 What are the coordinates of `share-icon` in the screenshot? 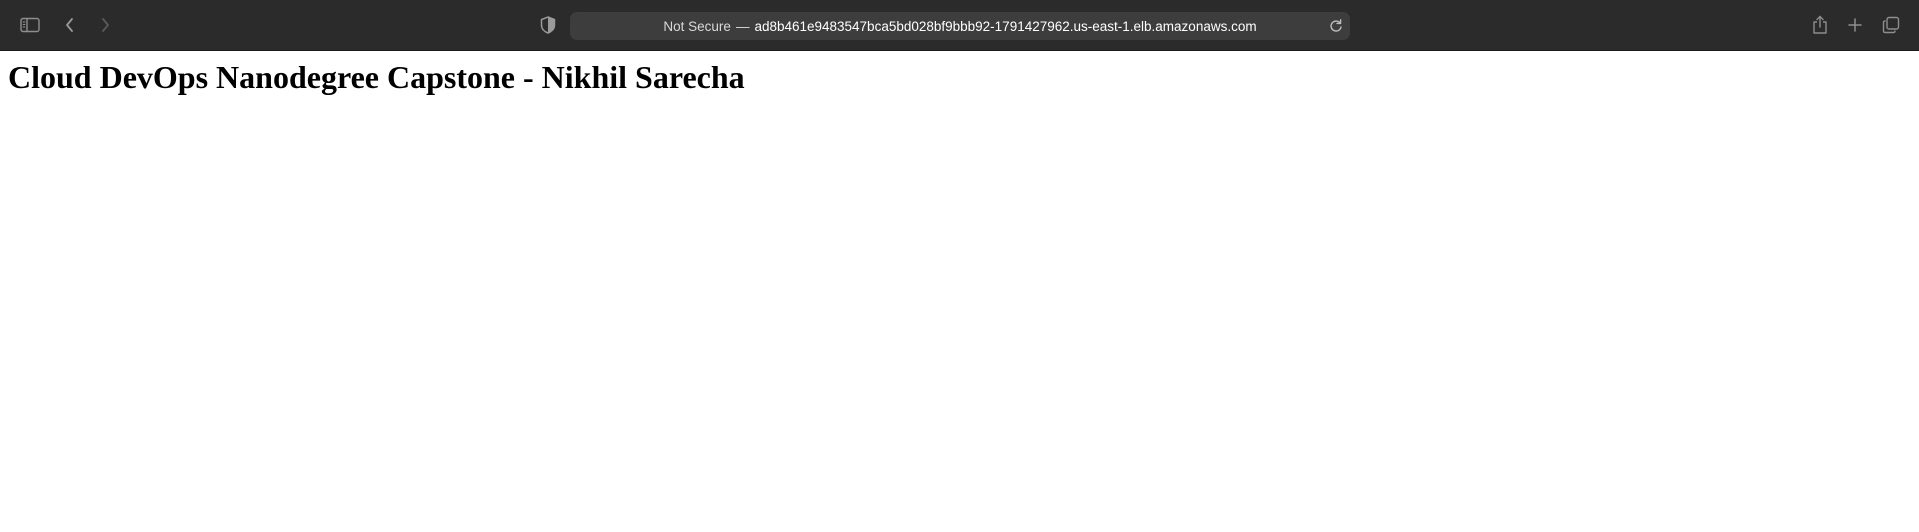 It's located at (1820, 25).